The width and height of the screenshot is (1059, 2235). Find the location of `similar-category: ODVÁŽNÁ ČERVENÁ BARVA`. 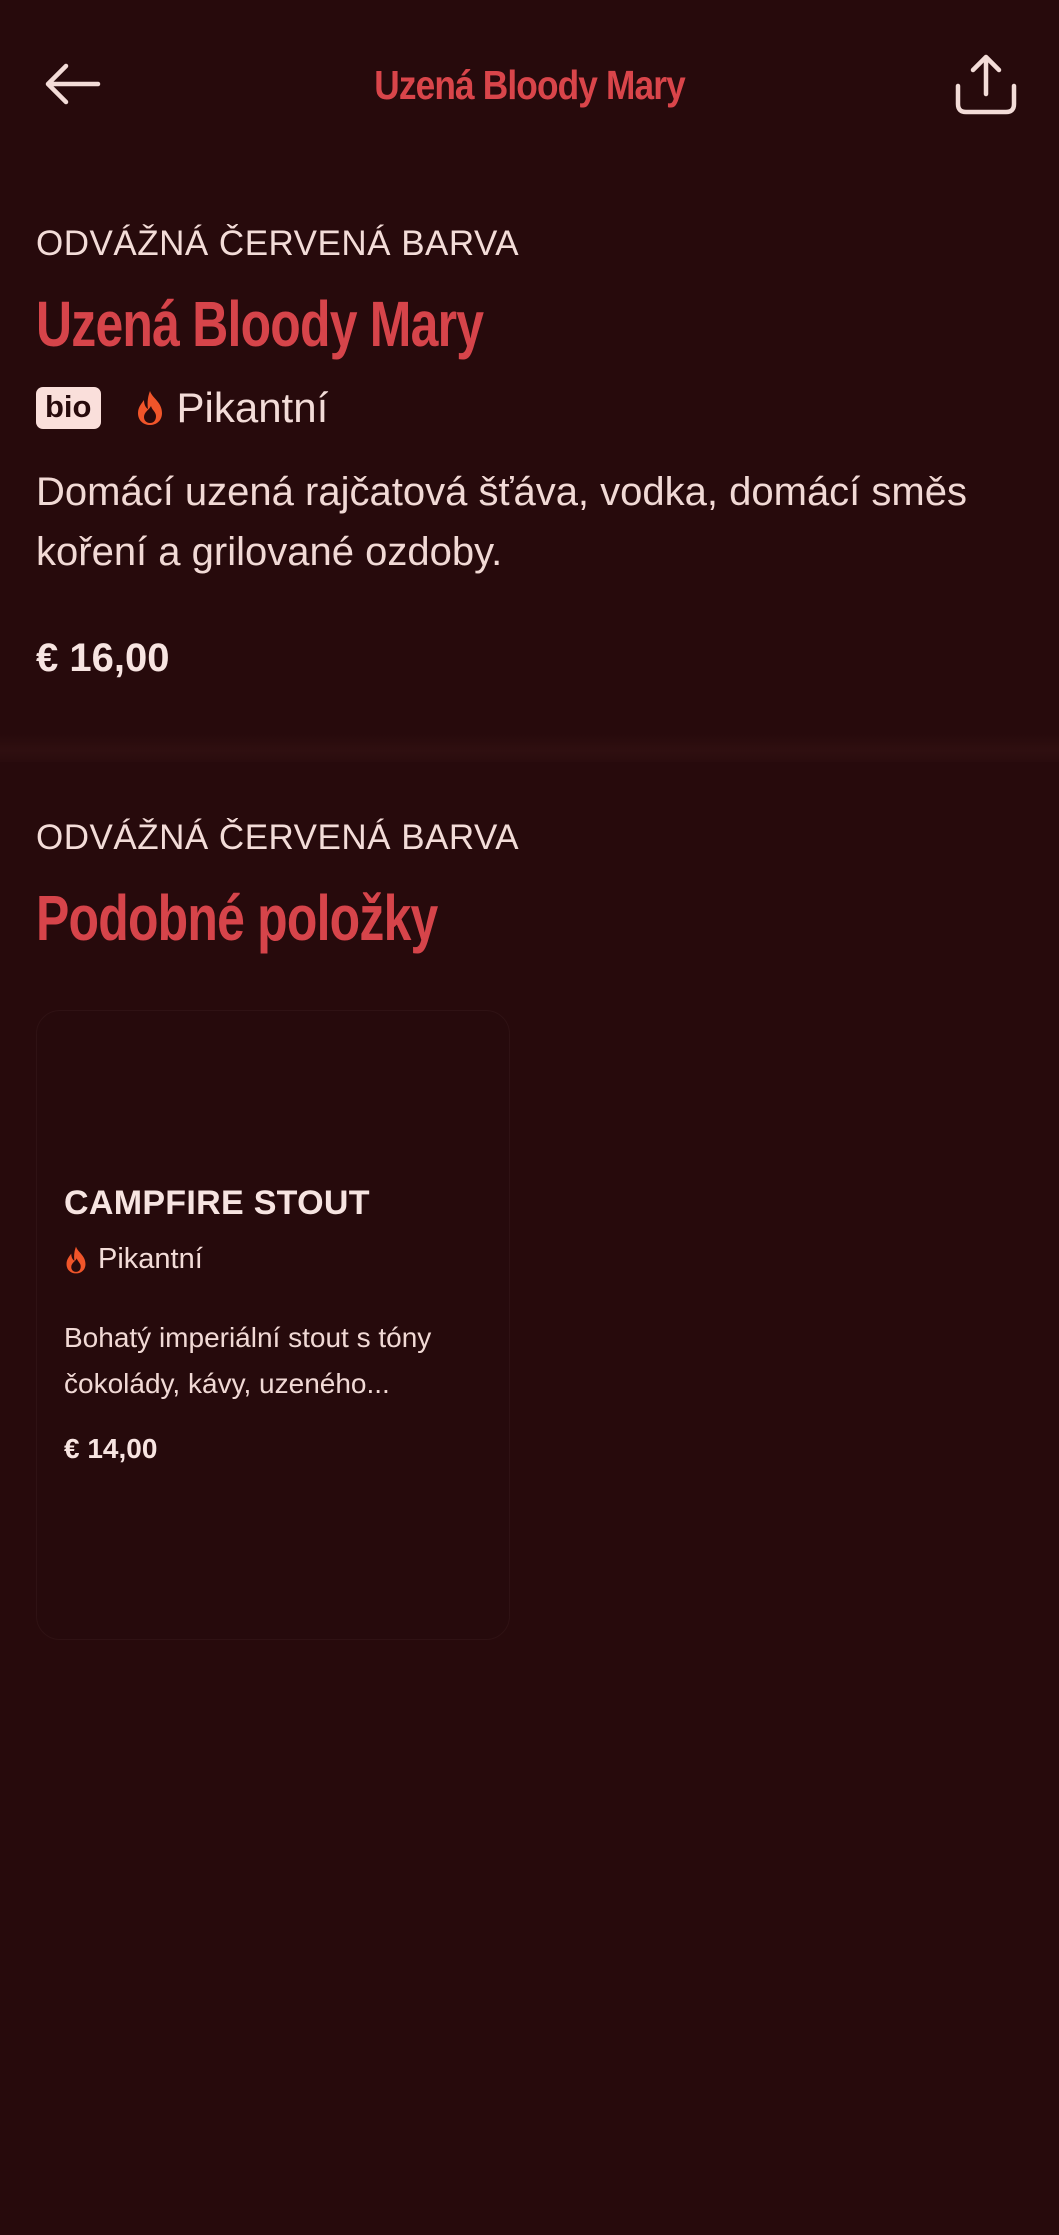

similar-category: ODVÁŽNÁ ČERVENÁ BARVA is located at coordinates (278, 837).